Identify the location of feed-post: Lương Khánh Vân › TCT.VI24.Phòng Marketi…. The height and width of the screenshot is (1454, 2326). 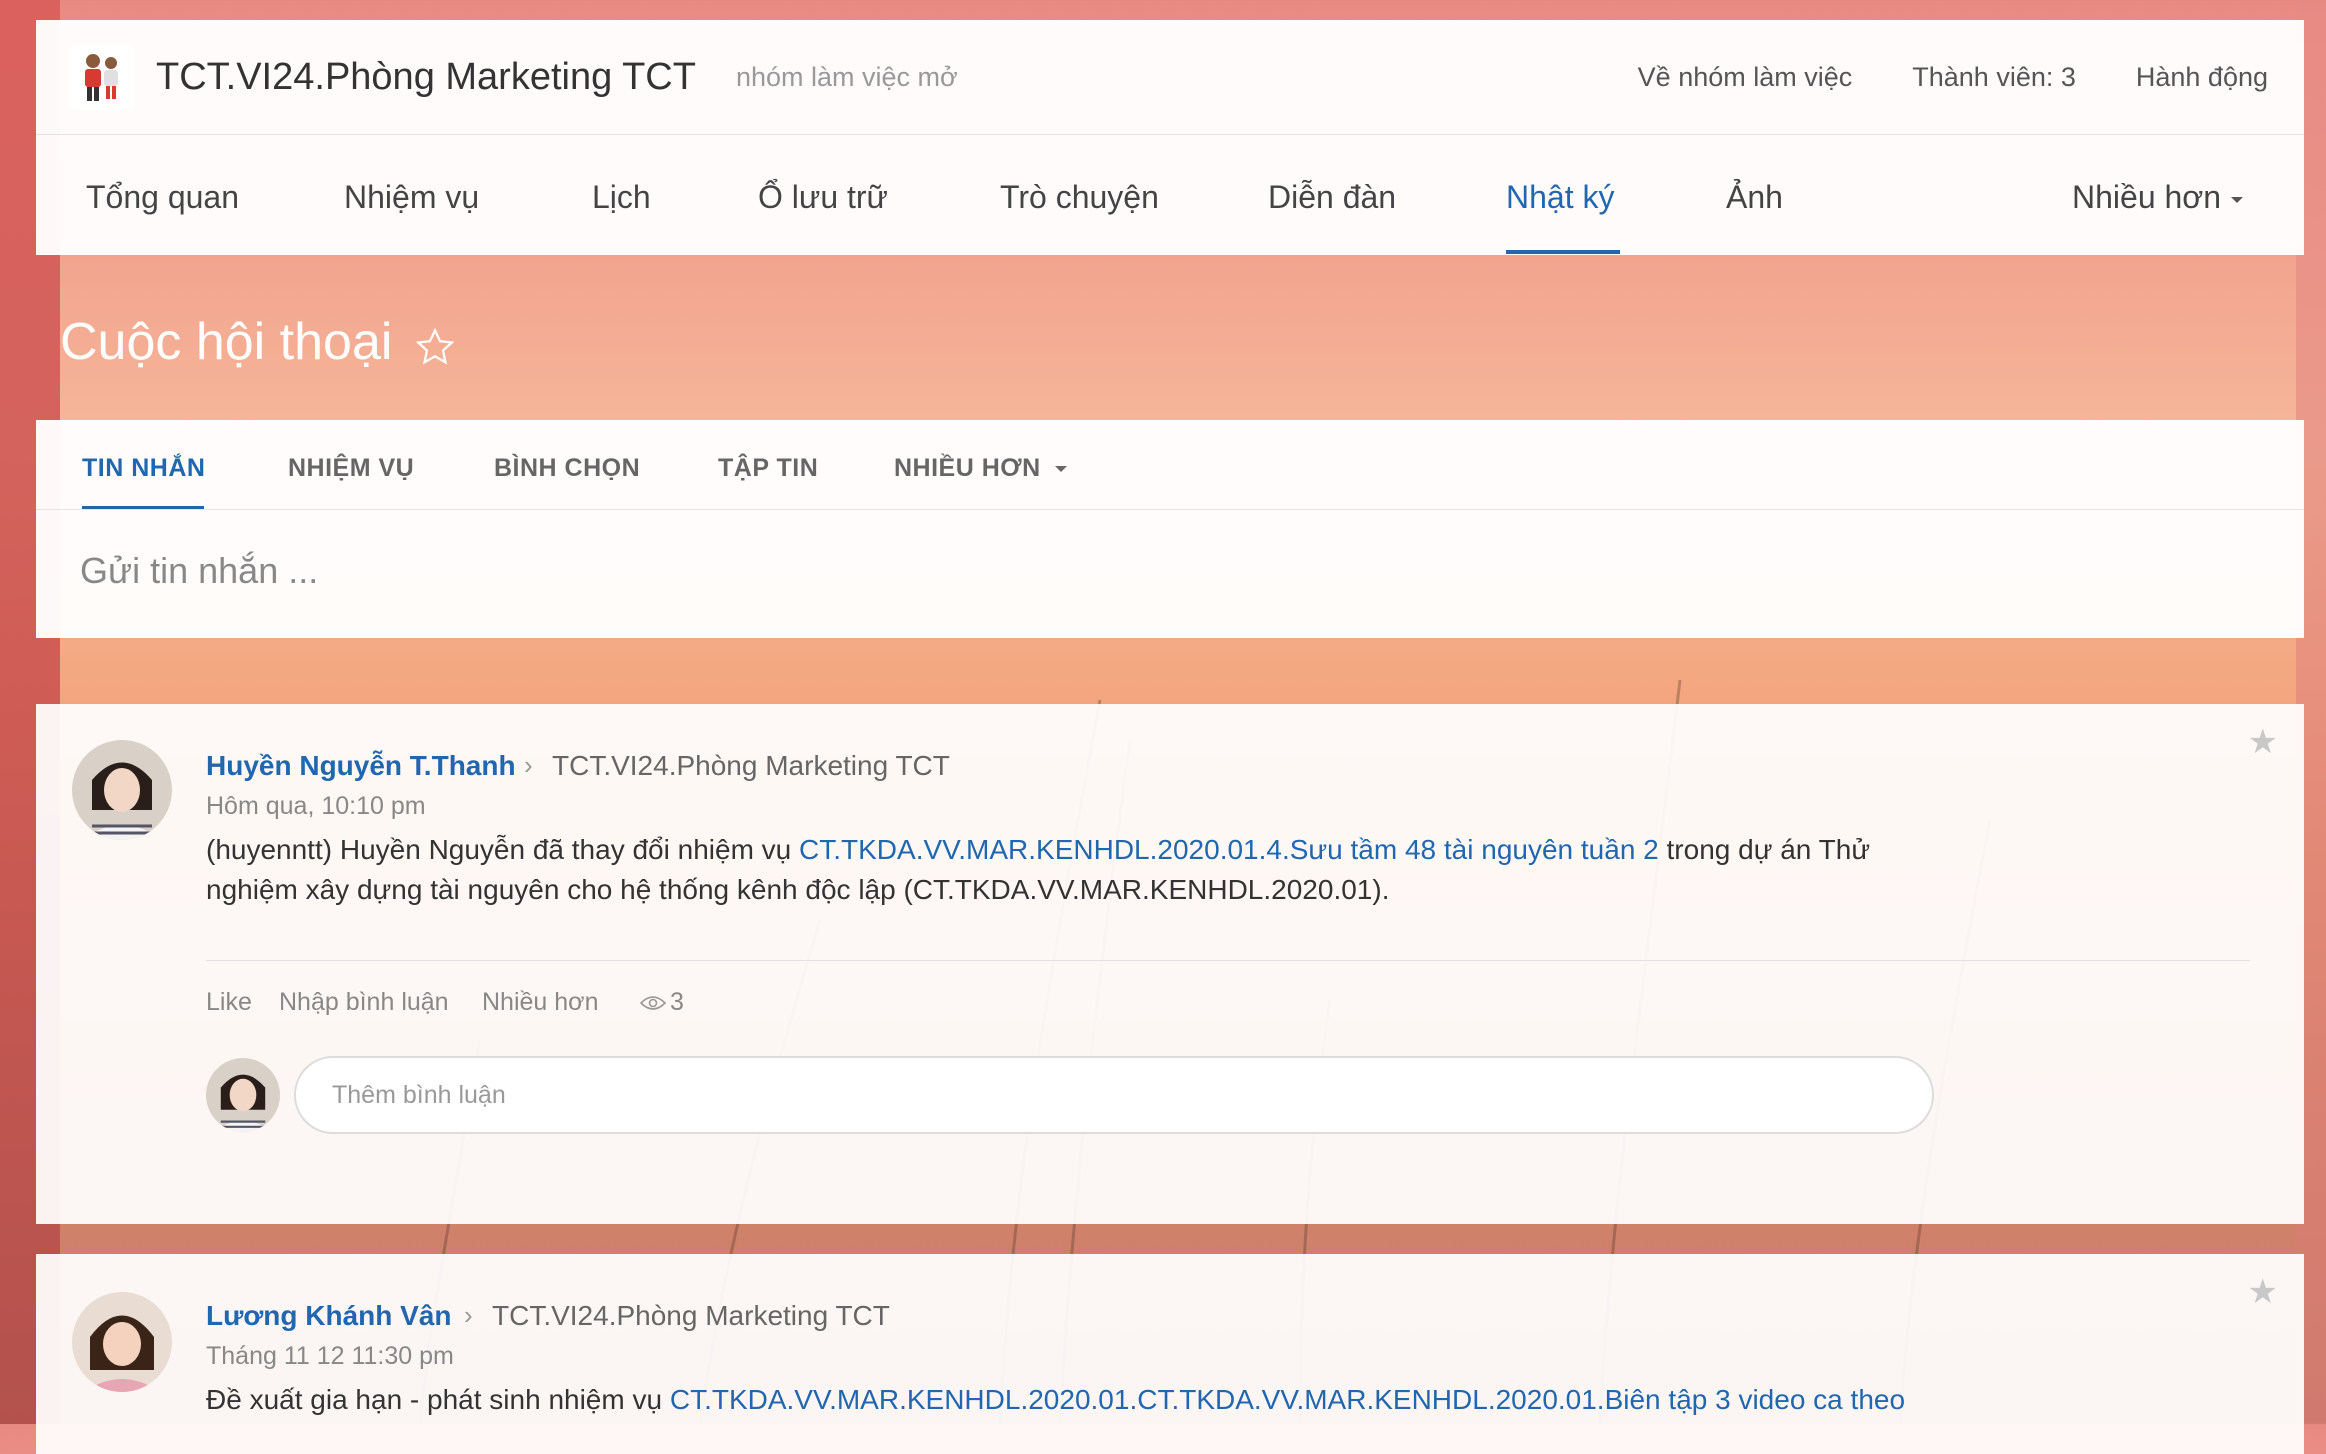
(1170, 1354).